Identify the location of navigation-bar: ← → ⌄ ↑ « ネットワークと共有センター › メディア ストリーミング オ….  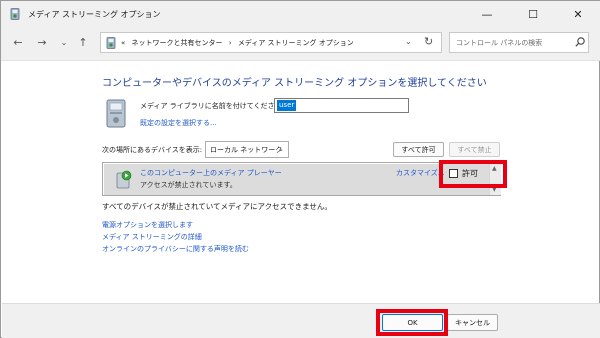
(300, 44).